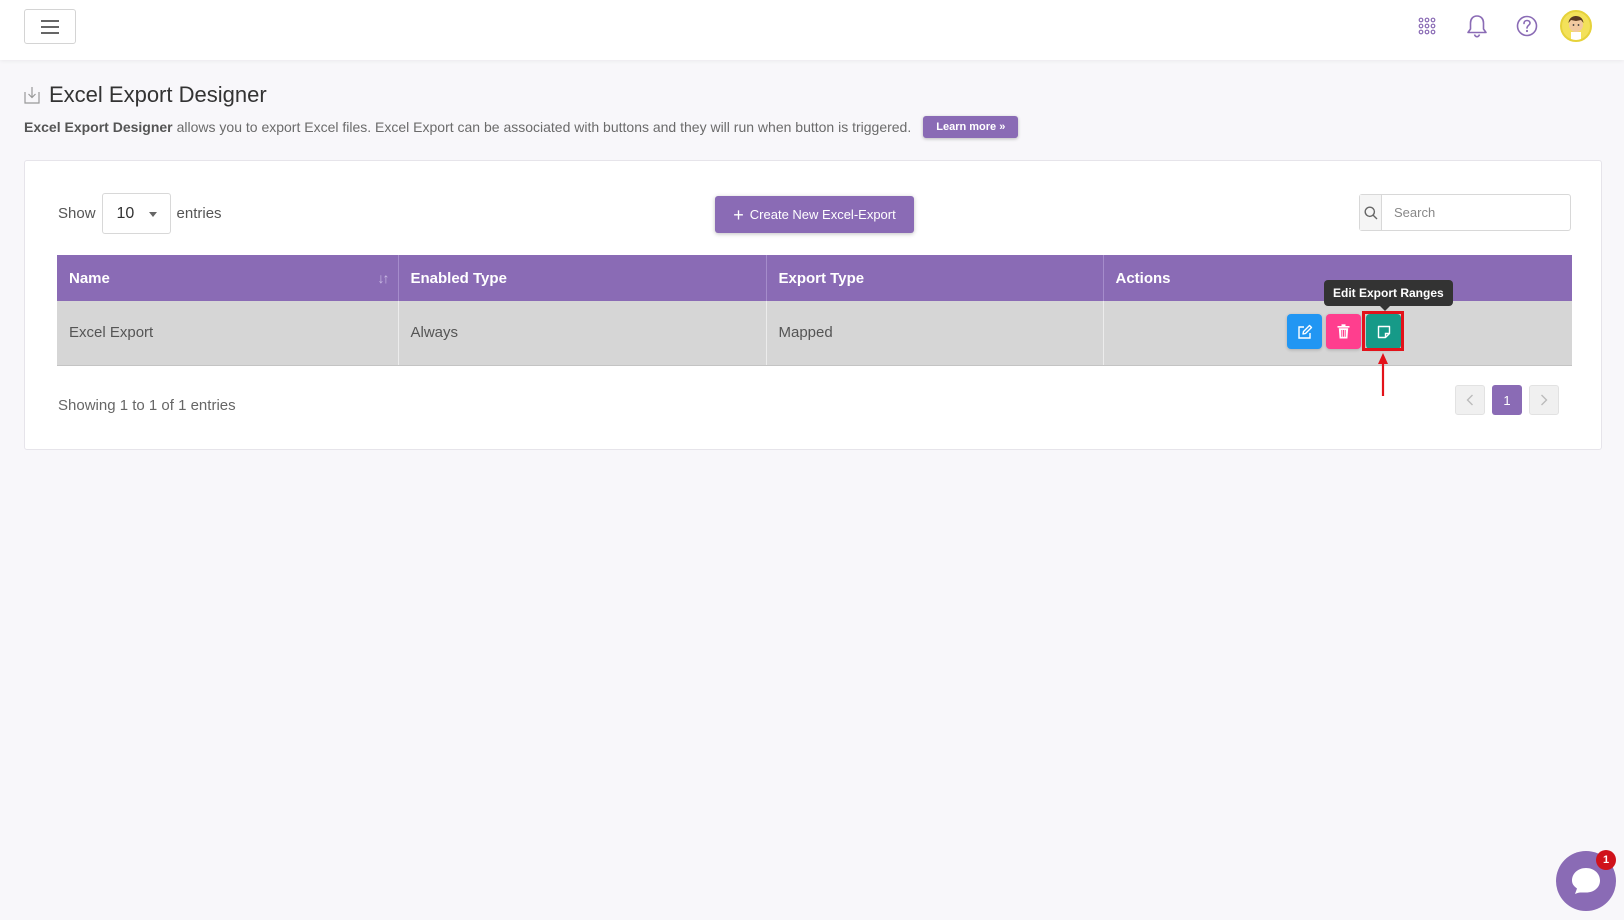 Image resolution: width=1624 pixels, height=920 pixels. I want to click on page-size-select: 10, so click(136, 213).